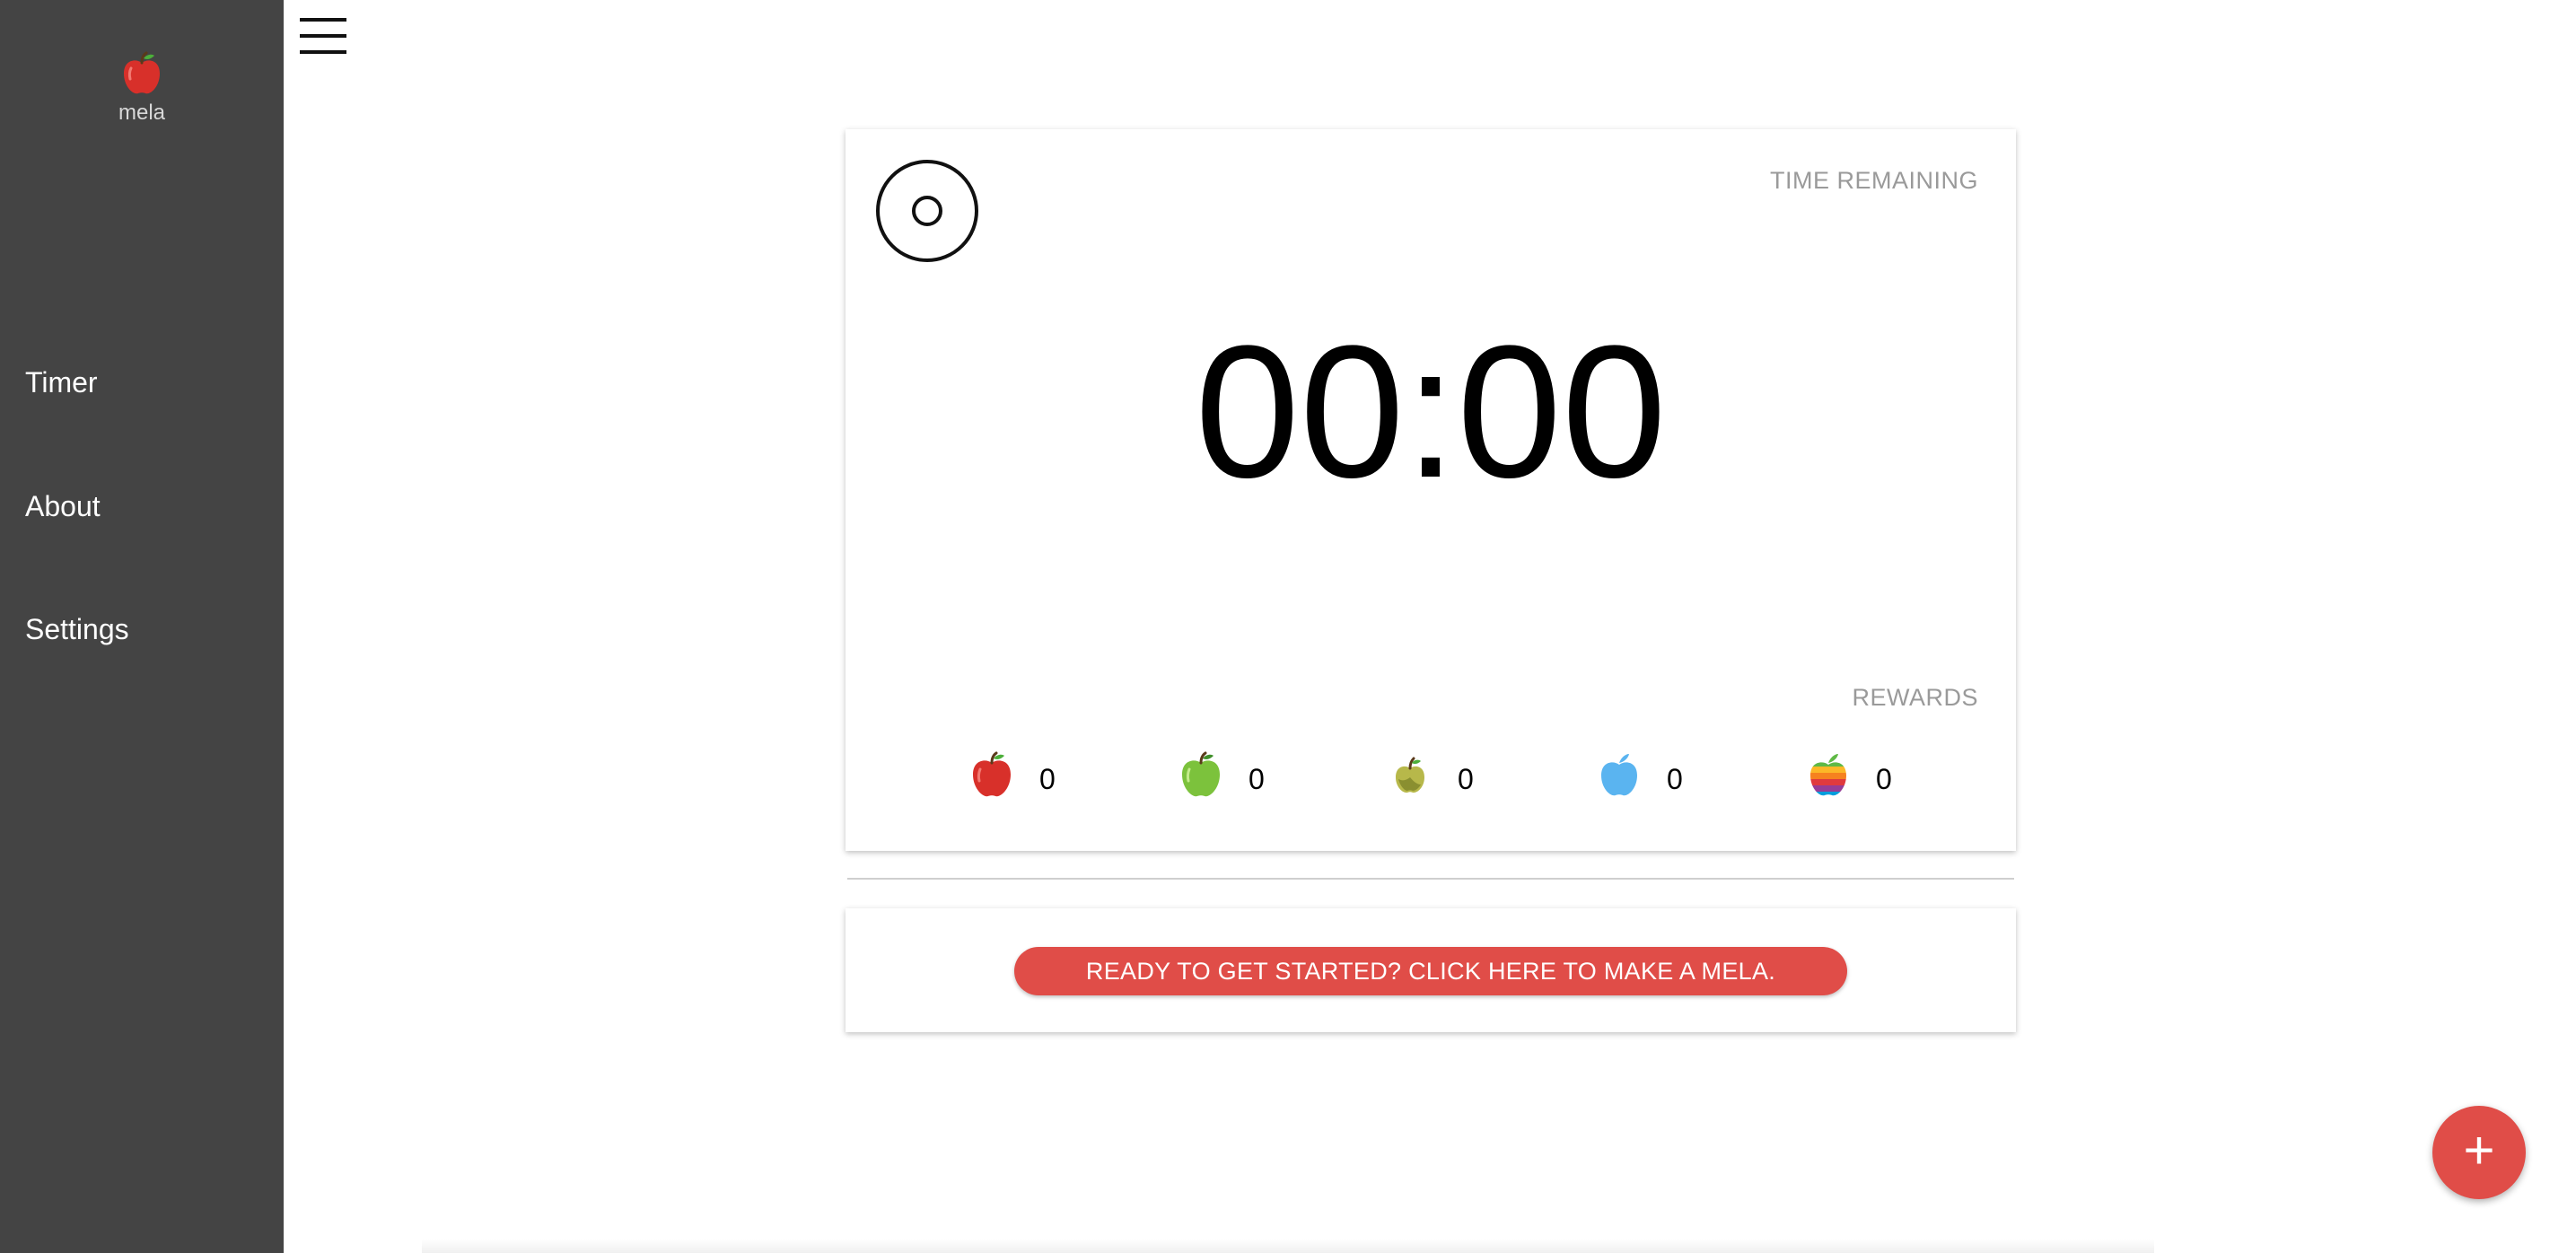  I want to click on golden-apple-icon, so click(1410, 775).